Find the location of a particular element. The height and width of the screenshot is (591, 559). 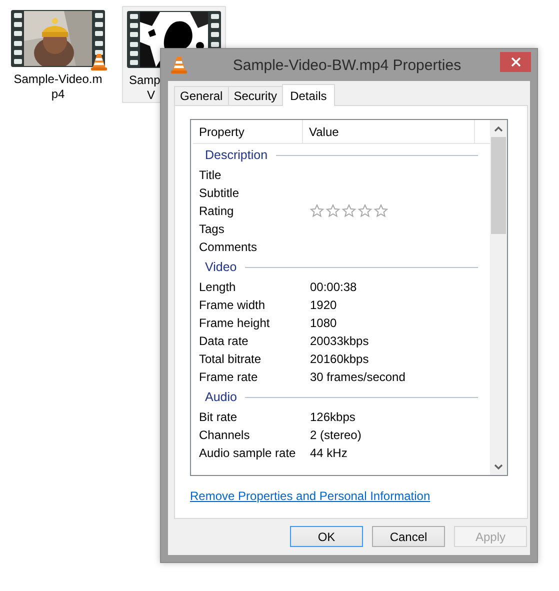

property-name: Data rate is located at coordinates (224, 341).